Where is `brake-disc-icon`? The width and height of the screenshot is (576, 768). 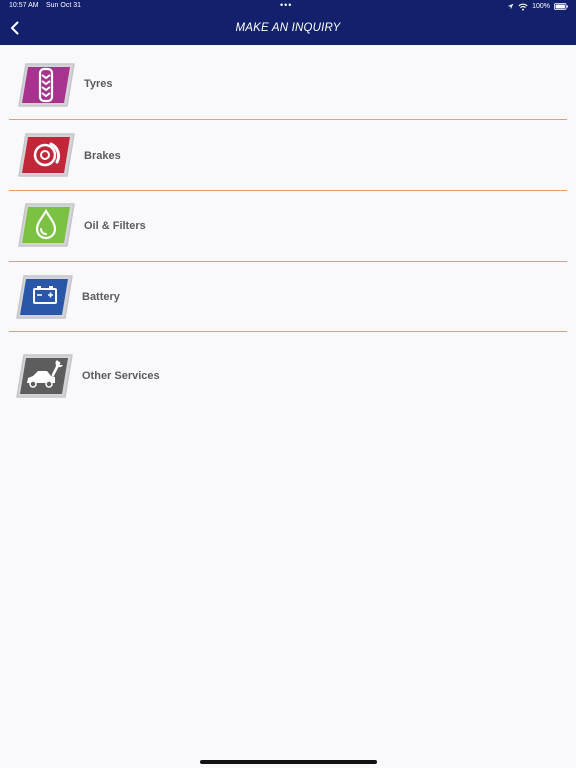 brake-disc-icon is located at coordinates (46, 155).